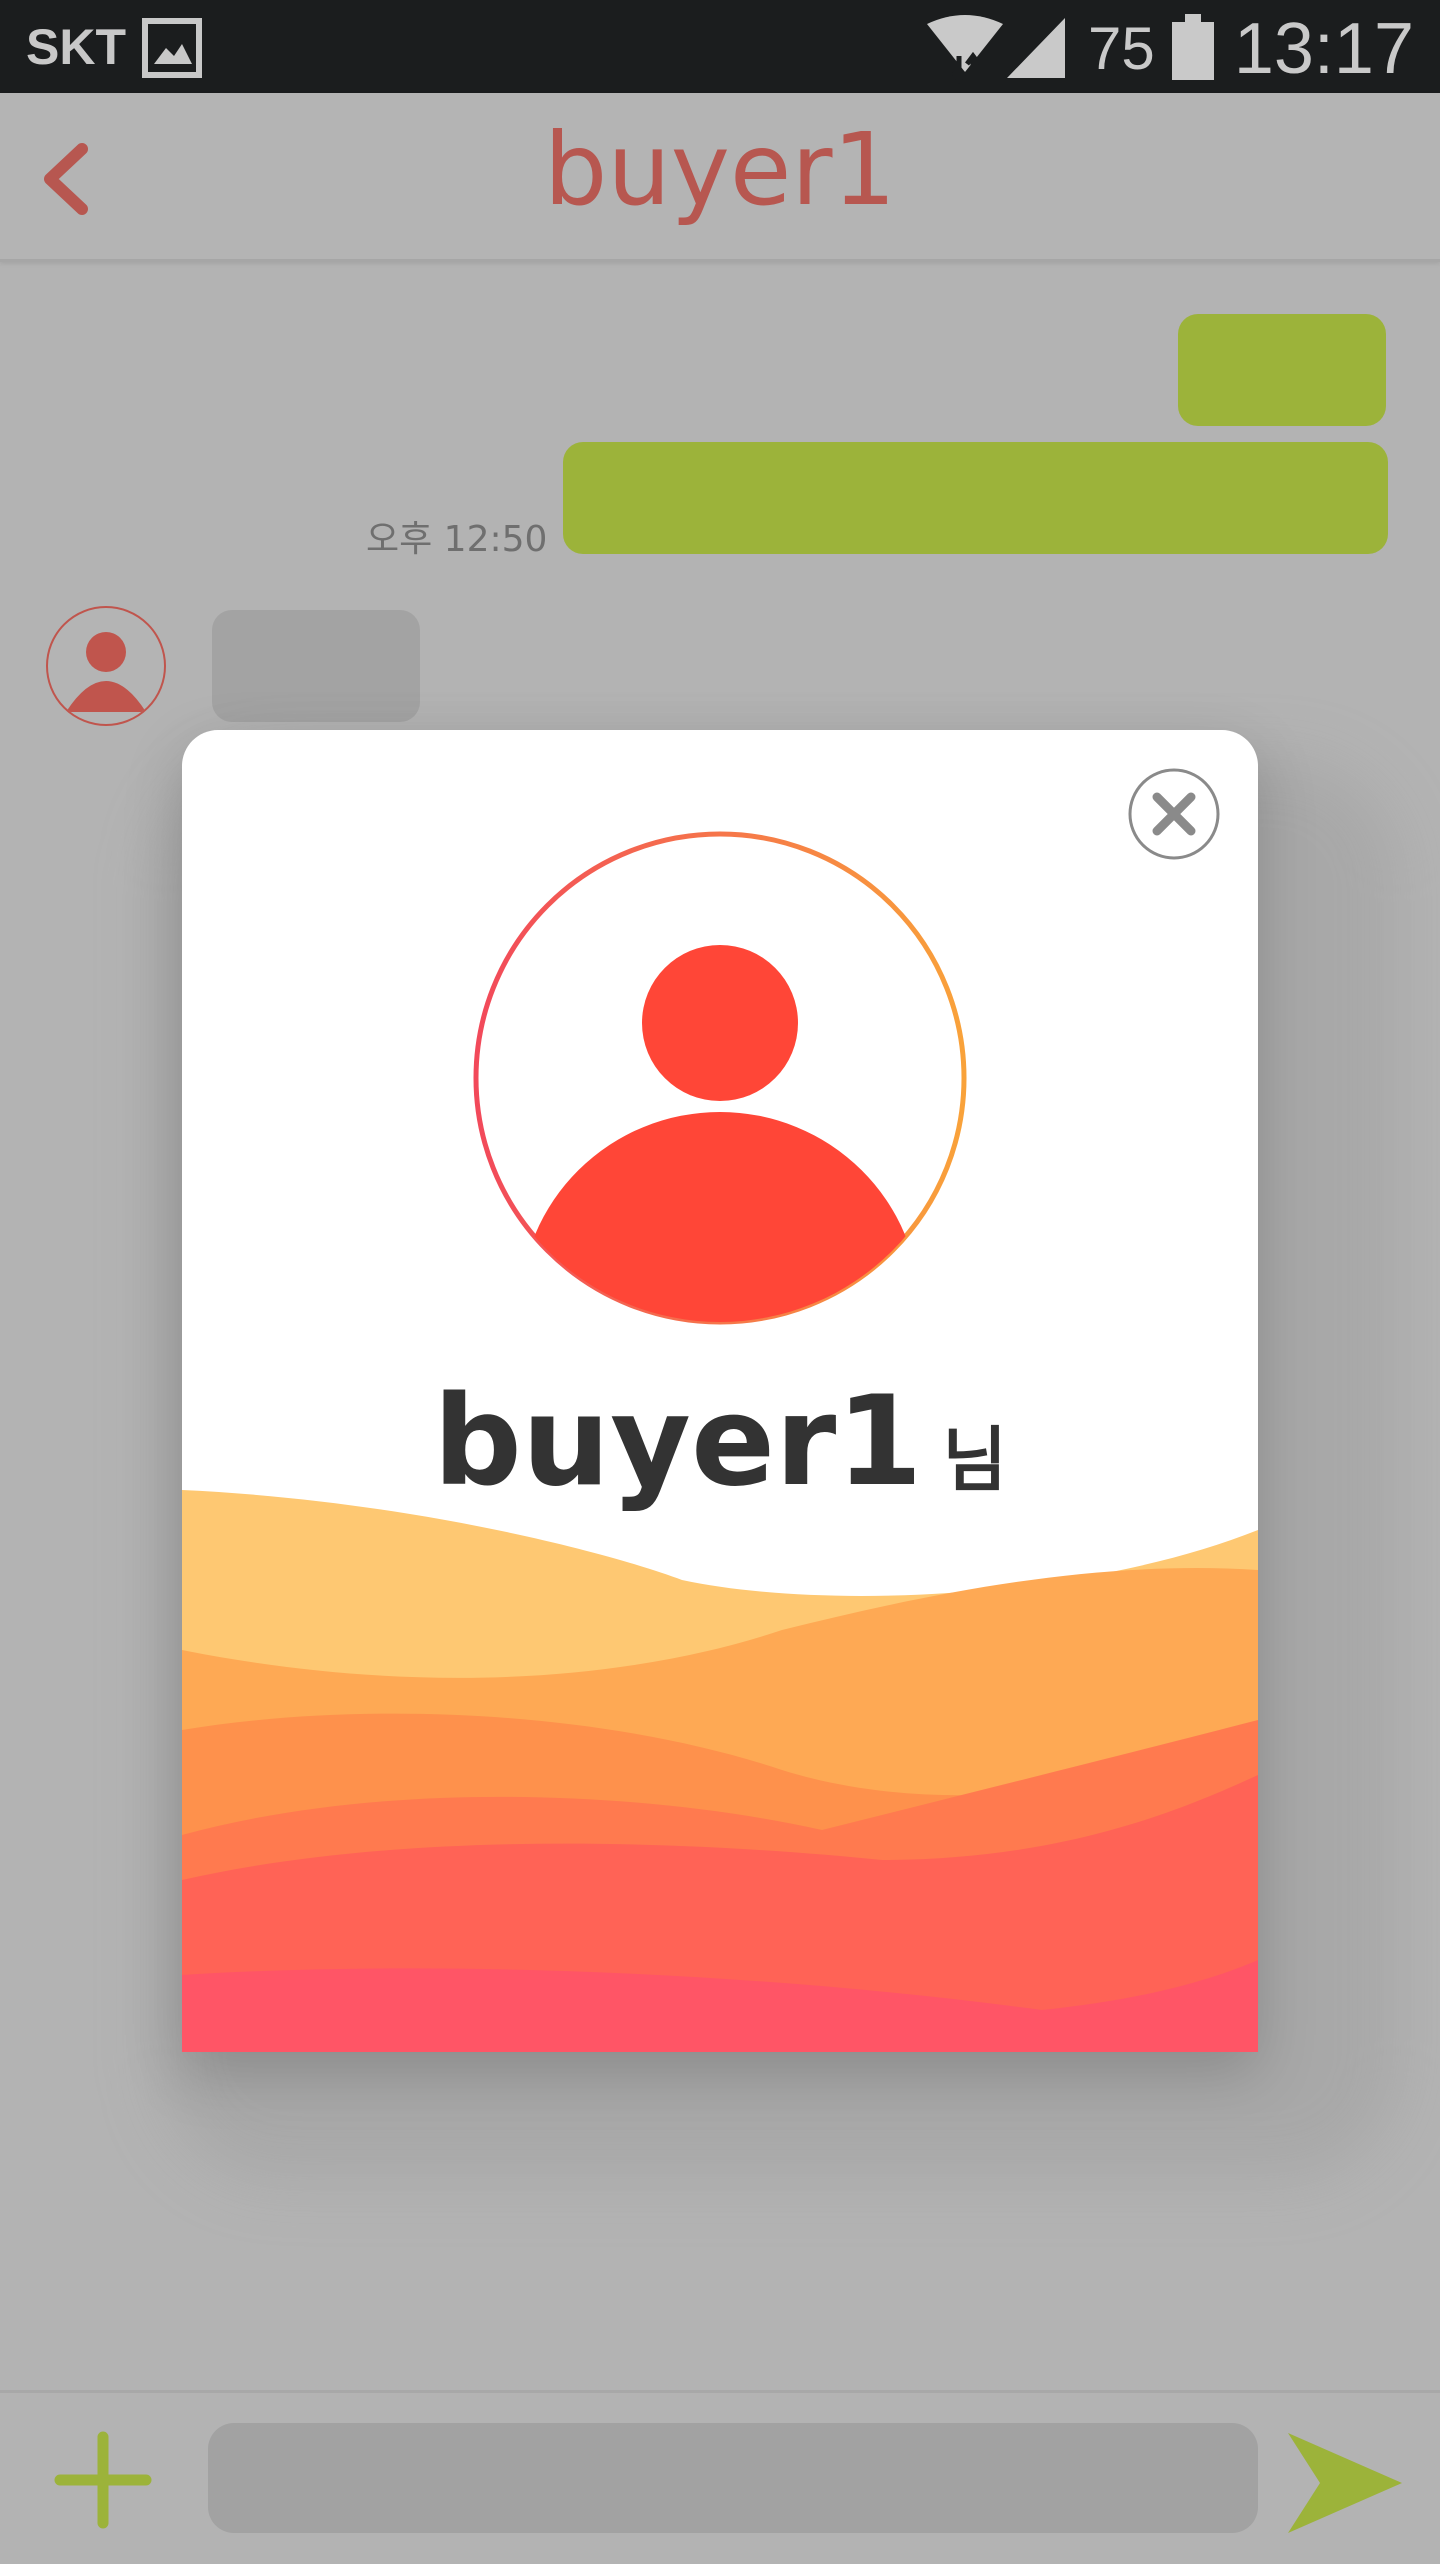 This screenshot has height=2564, width=1440. Describe the element at coordinates (1121, 48) in the screenshot. I see `battery-percentage: 75` at that location.